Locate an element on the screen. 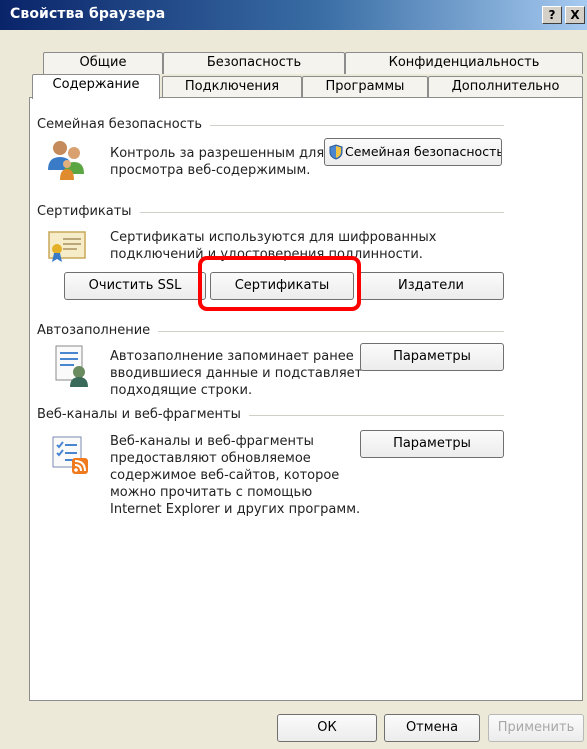 The width and height of the screenshot is (587, 749). autocomplete-desc-1: Автозаполнение запоминает ранее is located at coordinates (232, 356).